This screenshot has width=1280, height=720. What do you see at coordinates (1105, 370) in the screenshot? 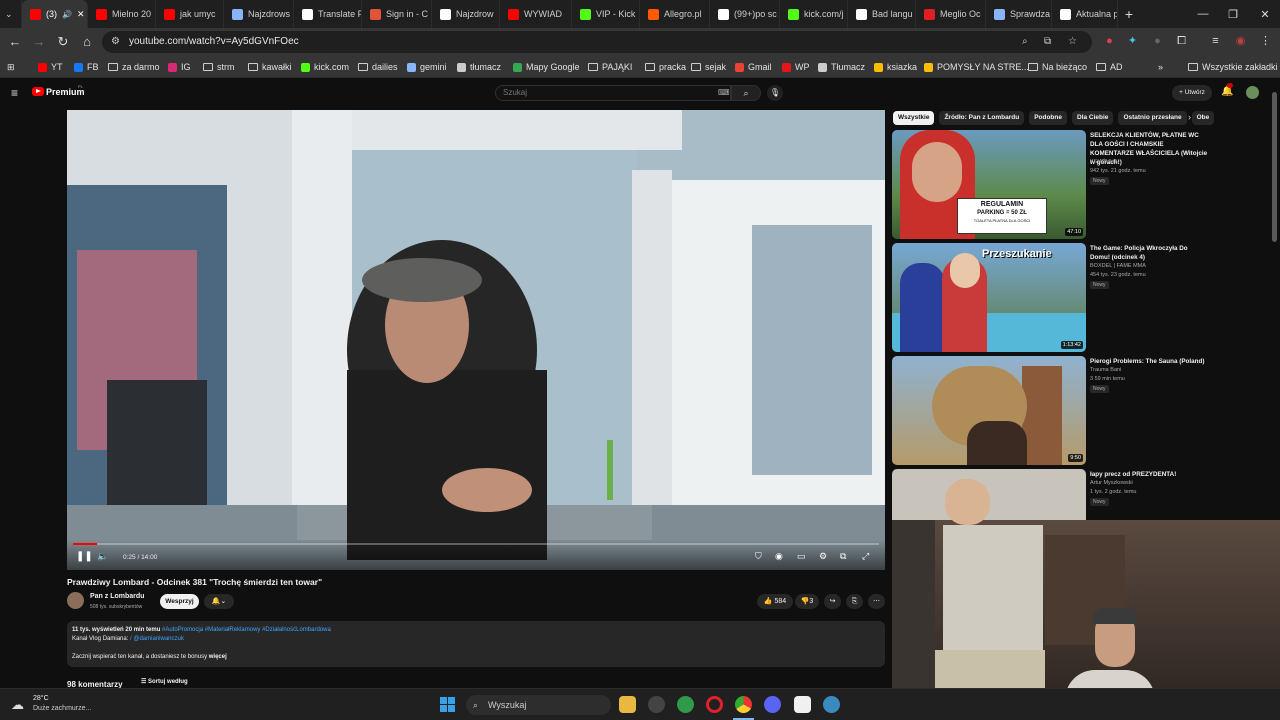
I see `recommendation-channel: Trauma Bani` at bounding box center [1105, 370].